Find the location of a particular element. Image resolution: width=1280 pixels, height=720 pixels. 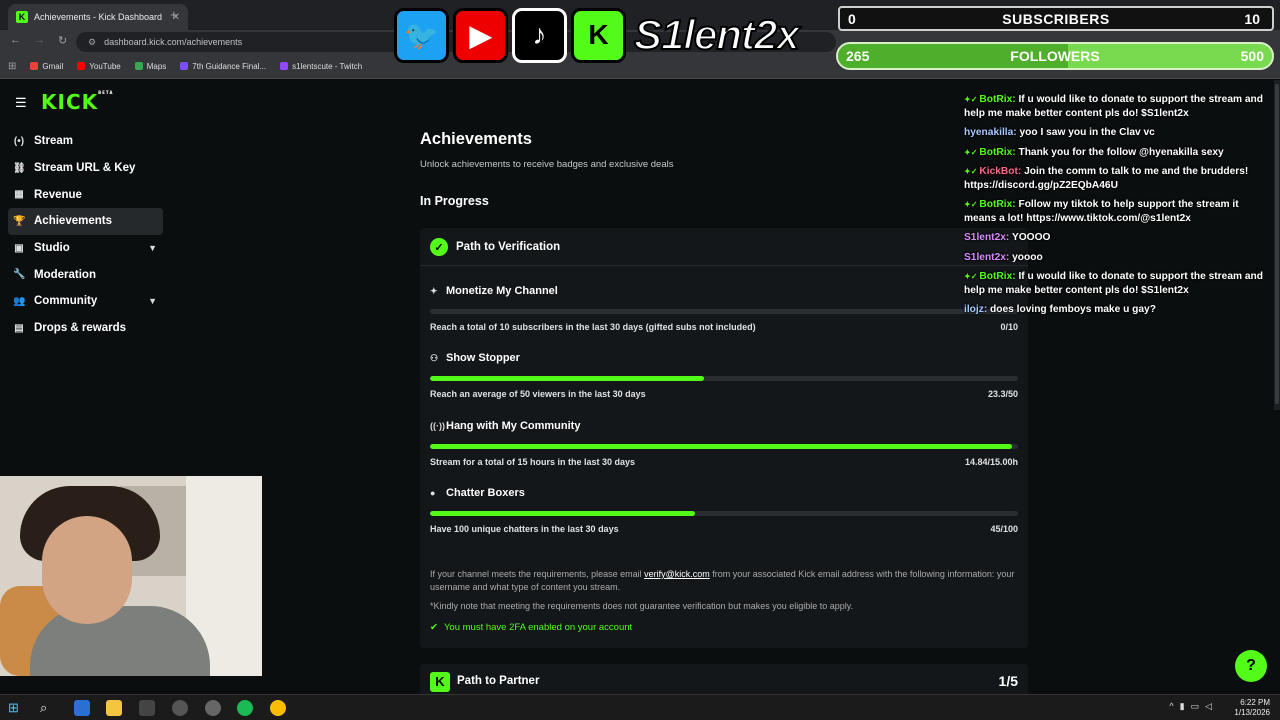

tiktok-icon: ♪ is located at coordinates (539, 35).